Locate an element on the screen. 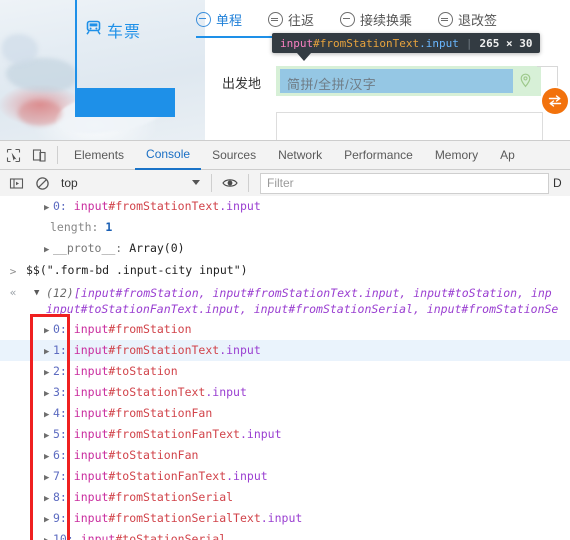 This screenshot has height=540, width=570. tab-application: Ap is located at coordinates (507, 155).